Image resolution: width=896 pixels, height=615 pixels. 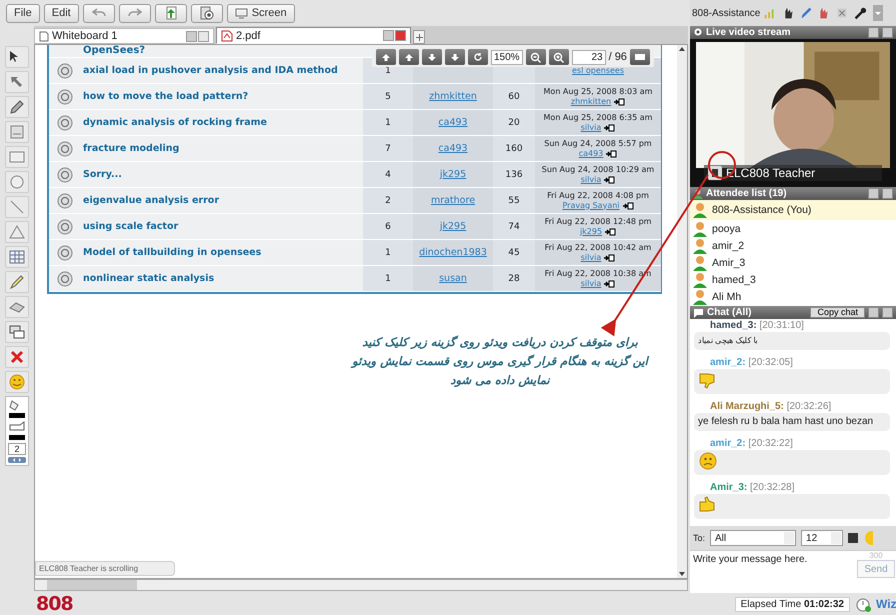 What do you see at coordinates (388, 148) in the screenshot?
I see `reply-count: 7` at bounding box center [388, 148].